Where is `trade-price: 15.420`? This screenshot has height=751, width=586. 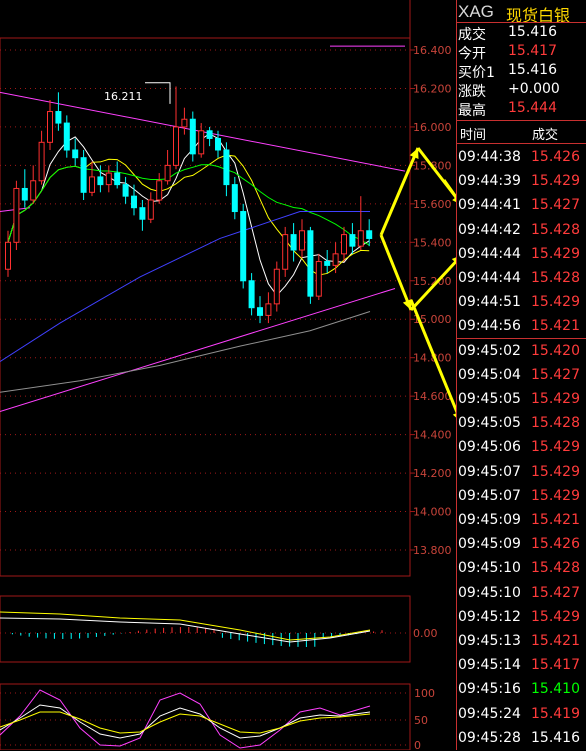 trade-price: 15.420 is located at coordinates (555, 350).